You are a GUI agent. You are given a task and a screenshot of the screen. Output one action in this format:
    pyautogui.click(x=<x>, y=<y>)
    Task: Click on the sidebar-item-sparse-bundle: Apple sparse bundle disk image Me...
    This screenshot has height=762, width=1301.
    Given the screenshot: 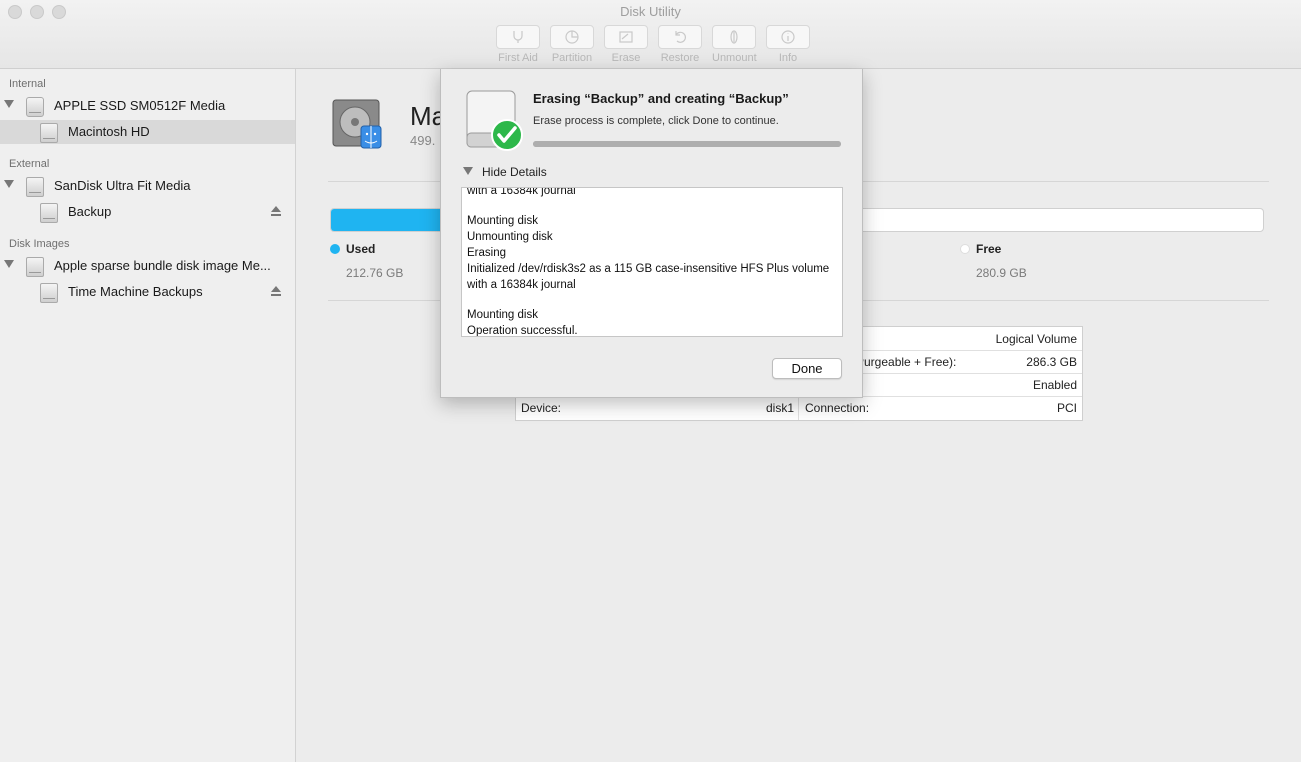 What is the action you would take?
    pyautogui.click(x=147, y=266)
    